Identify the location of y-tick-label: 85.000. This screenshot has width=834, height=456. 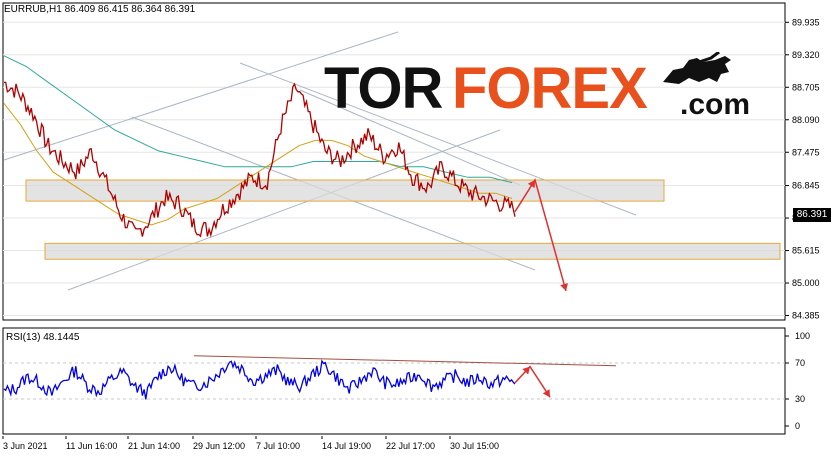
(806, 283).